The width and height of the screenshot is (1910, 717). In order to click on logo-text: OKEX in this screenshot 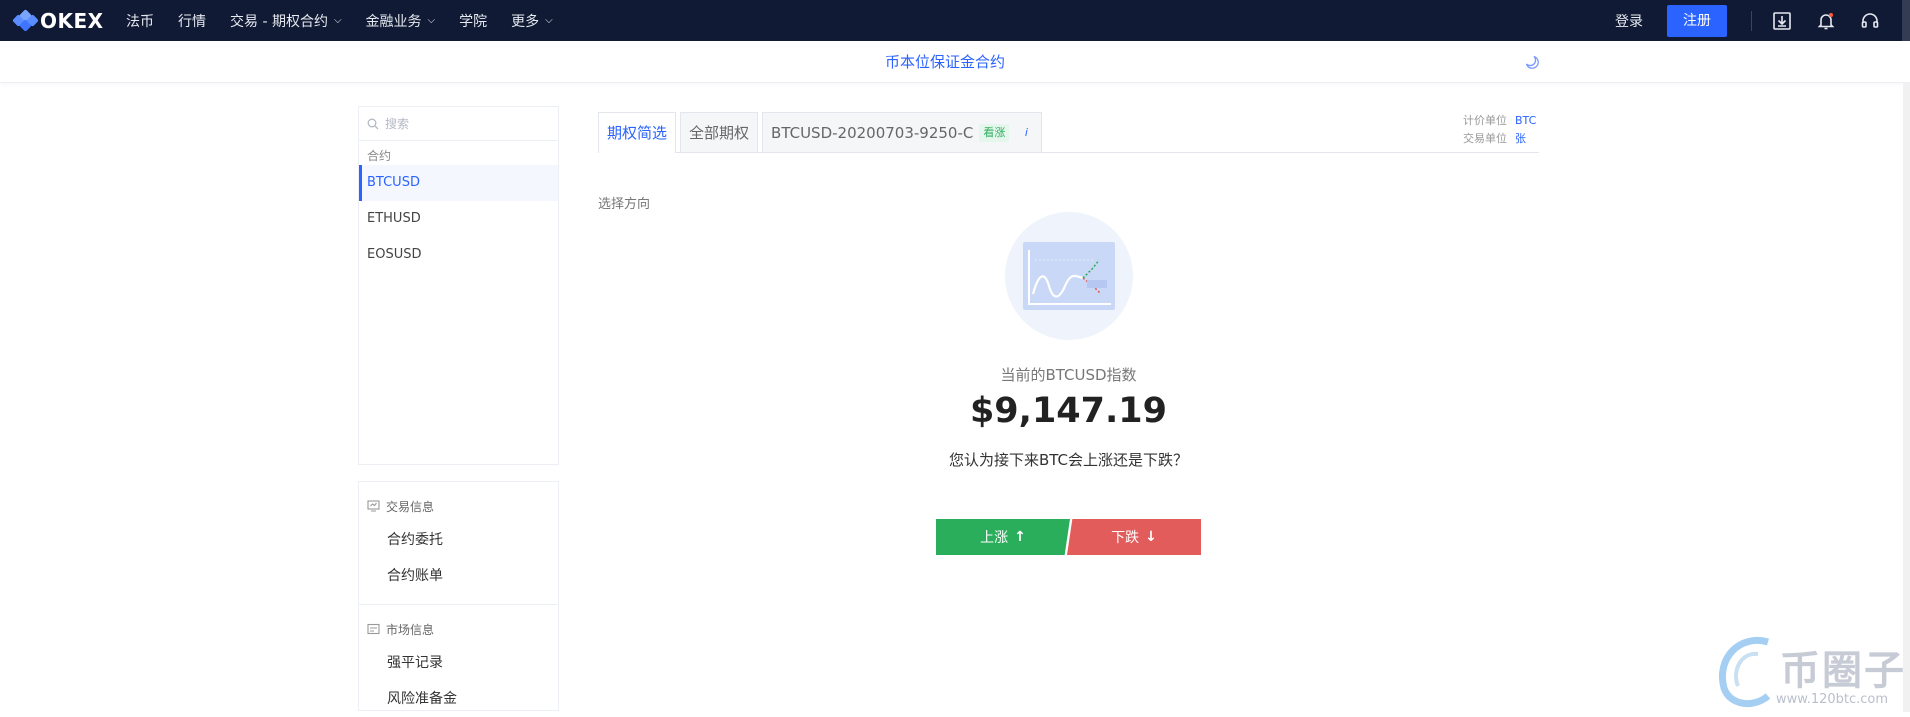, I will do `click(72, 20)`.